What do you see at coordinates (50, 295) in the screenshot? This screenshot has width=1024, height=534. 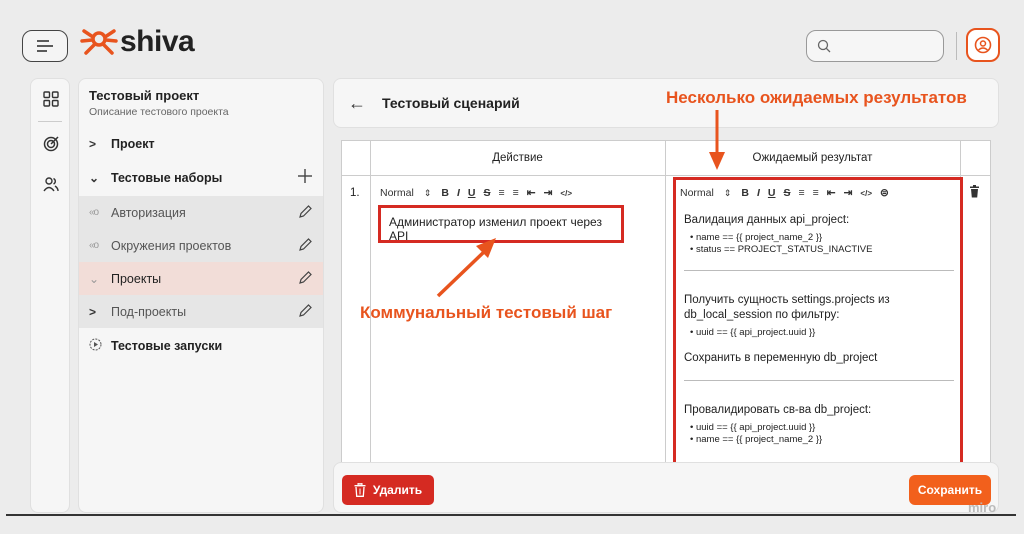 I see `icon-rail` at bounding box center [50, 295].